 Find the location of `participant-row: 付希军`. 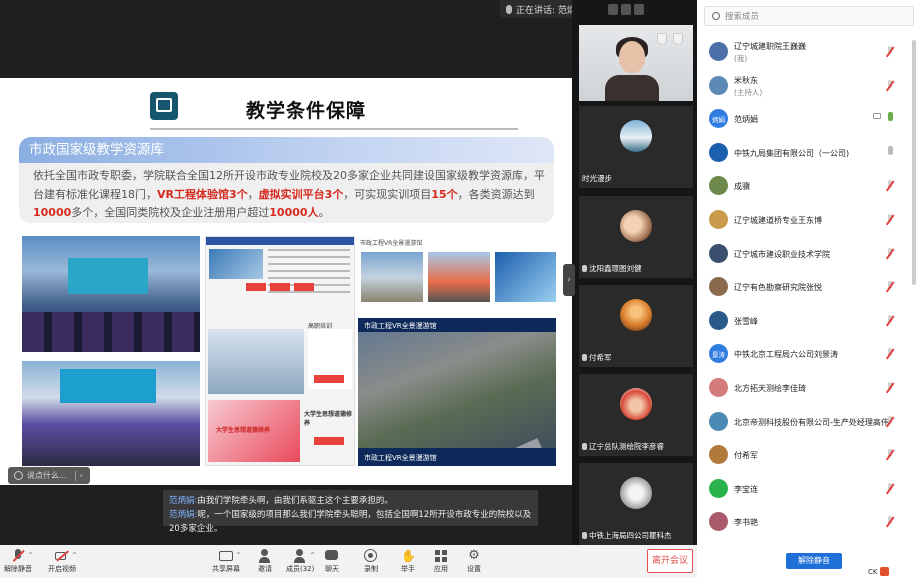

participant-row: 付希军 is located at coordinates (804, 456).